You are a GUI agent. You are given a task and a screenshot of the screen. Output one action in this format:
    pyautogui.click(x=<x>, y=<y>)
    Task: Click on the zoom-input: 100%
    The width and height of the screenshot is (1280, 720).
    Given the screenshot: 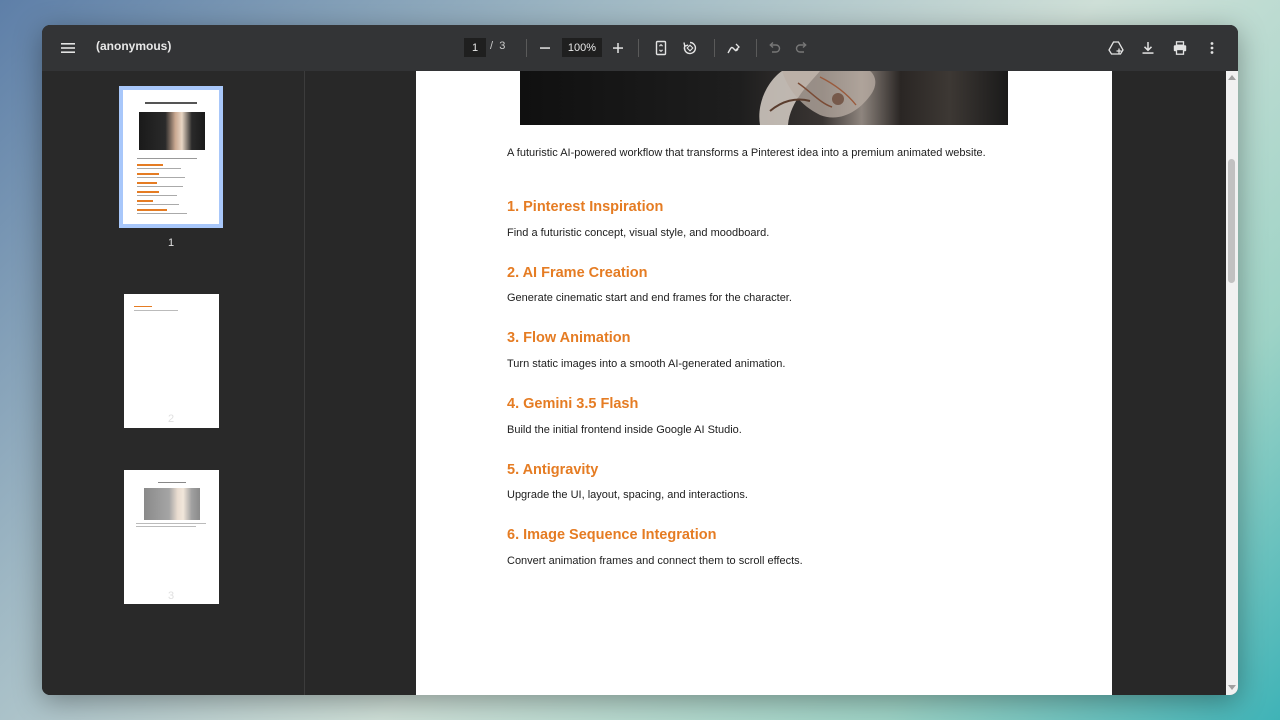 What is the action you would take?
    pyautogui.click(x=582, y=47)
    